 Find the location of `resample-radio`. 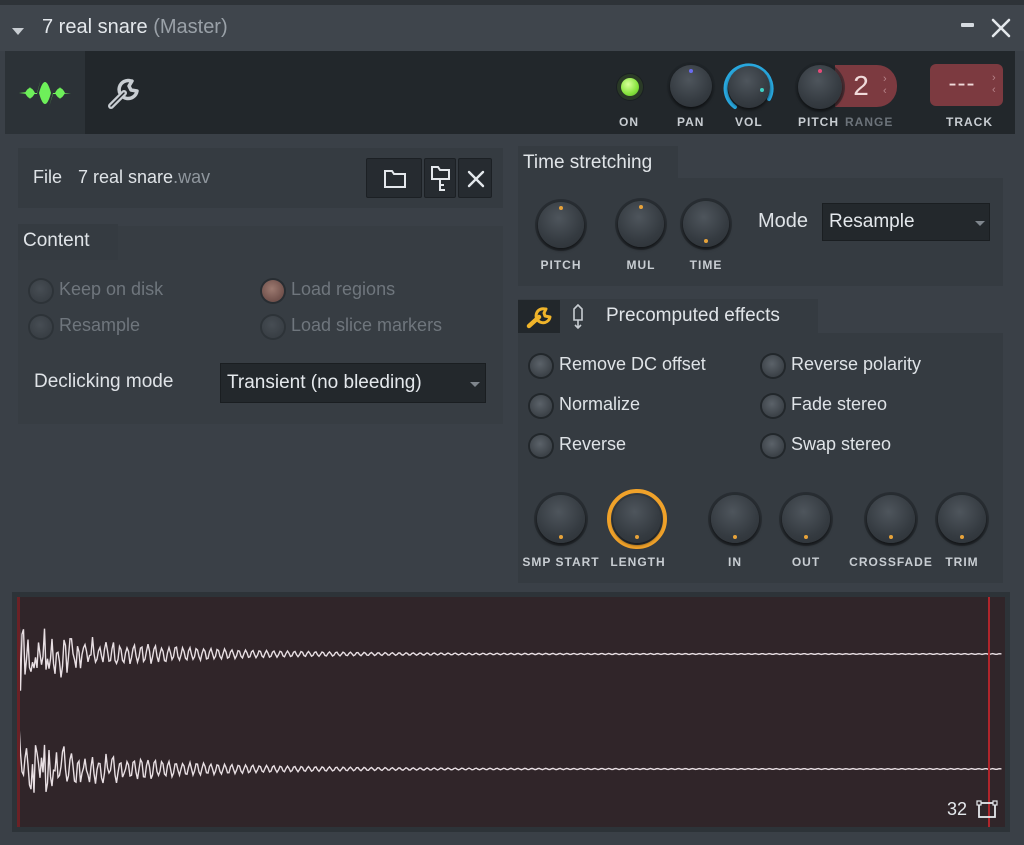

resample-radio is located at coordinates (41, 327).